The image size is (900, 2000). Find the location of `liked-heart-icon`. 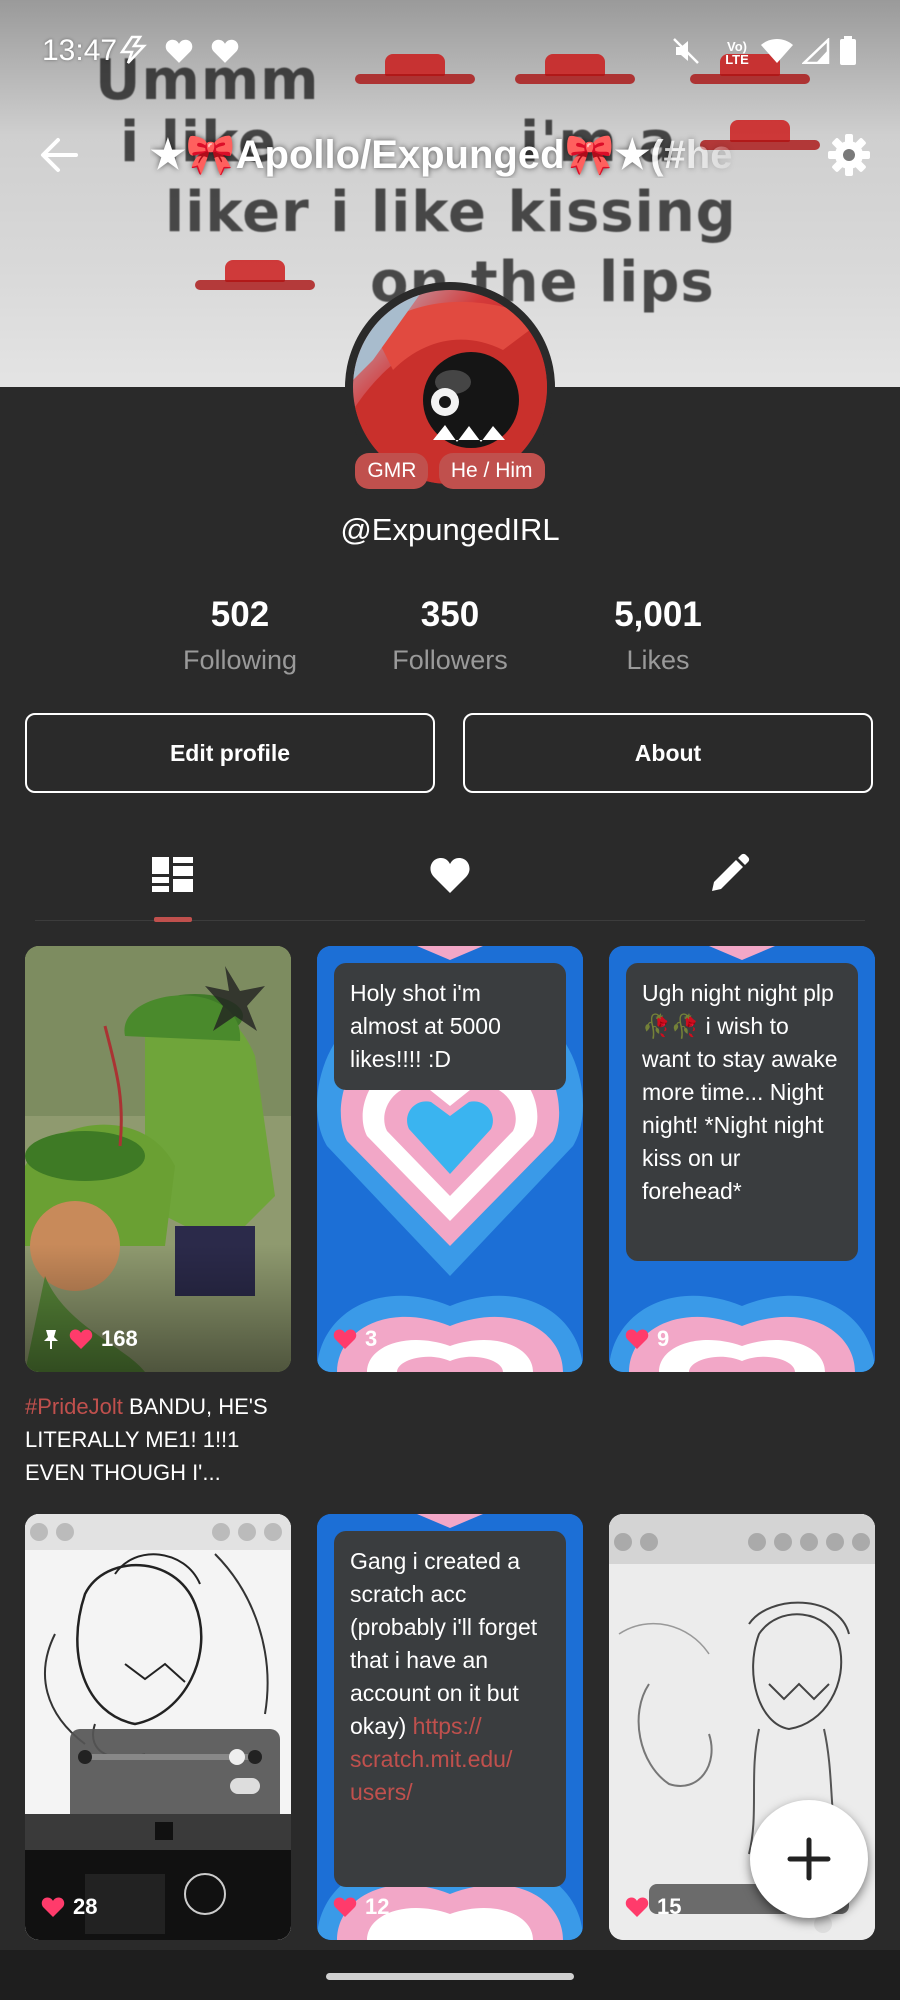

liked-heart-icon is located at coordinates (450, 875).